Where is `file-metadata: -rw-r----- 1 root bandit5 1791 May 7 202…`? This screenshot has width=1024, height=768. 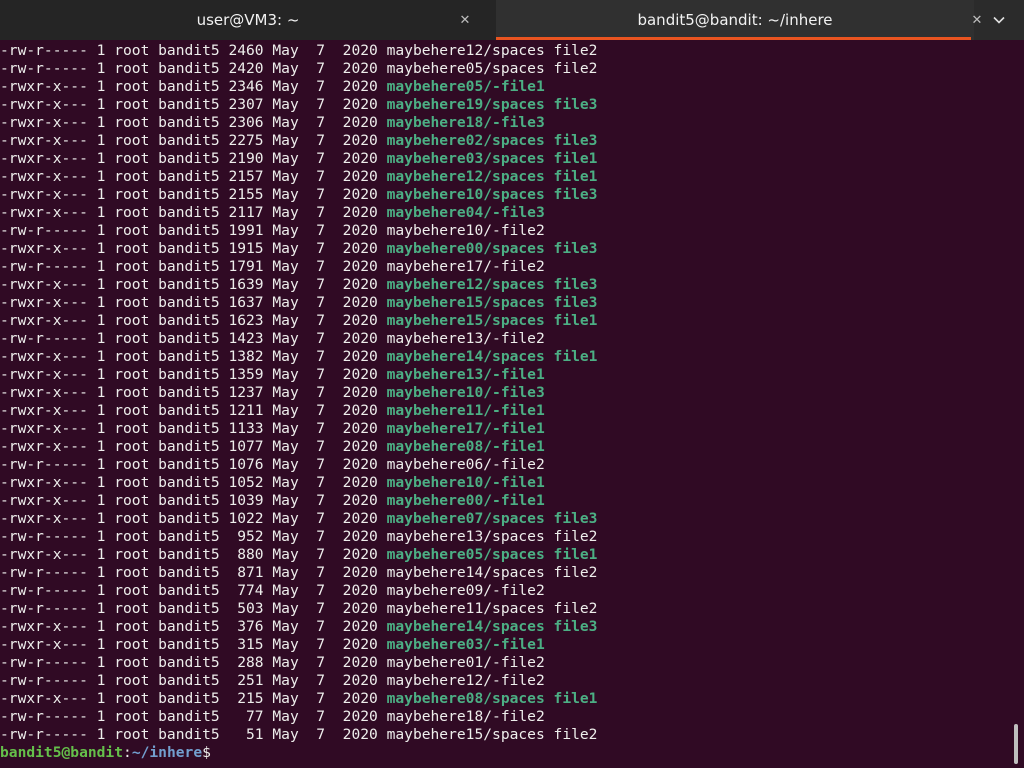
file-metadata: -rw-r----- 1 root bandit5 1791 May 7 202… is located at coordinates (193, 266).